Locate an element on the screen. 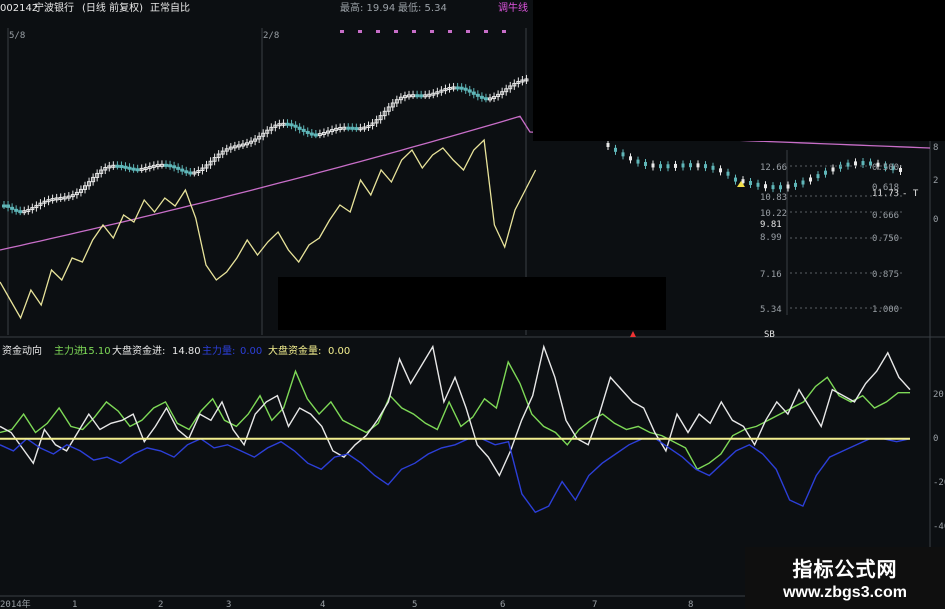  redaction-box is located at coordinates (472, 303).